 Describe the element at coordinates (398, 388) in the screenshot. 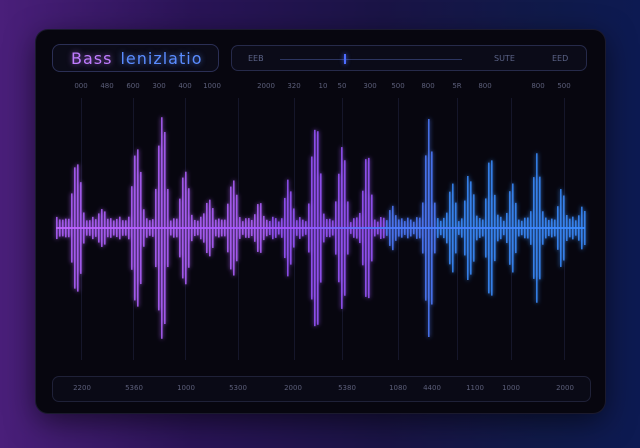

I see `bottom-label: 1080` at that location.